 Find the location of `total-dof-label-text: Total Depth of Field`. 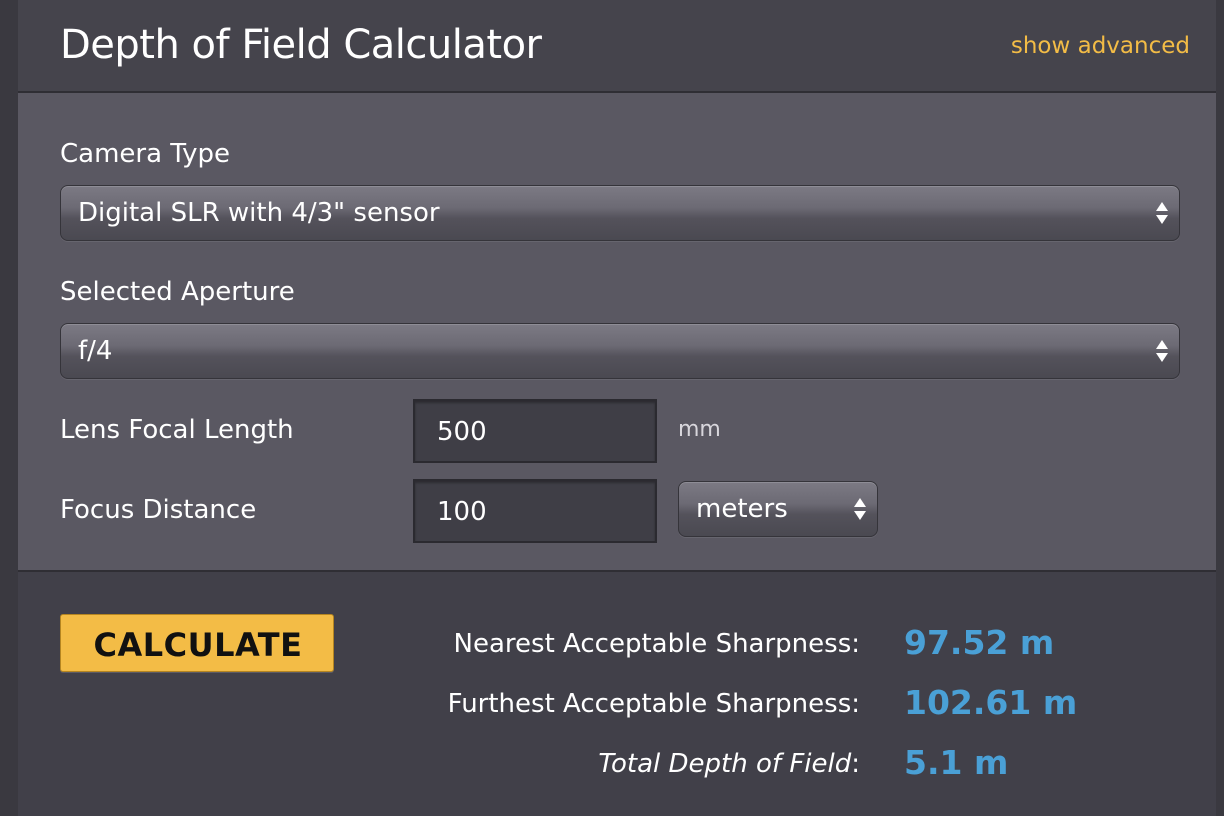

total-dof-label-text: Total Depth of Field is located at coordinates (725, 764).